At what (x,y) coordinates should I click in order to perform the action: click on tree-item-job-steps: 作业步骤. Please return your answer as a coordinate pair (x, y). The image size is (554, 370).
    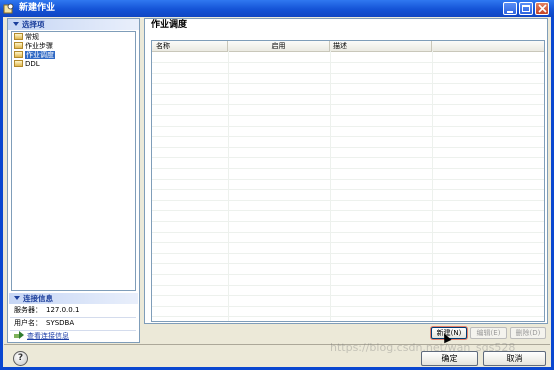
    Looking at the image, I should click on (33, 46).